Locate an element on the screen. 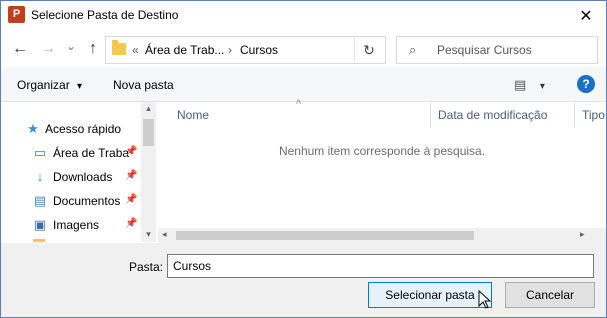 The height and width of the screenshot is (318, 607). nav-item-label: Acesso rápido is located at coordinates (83, 129).